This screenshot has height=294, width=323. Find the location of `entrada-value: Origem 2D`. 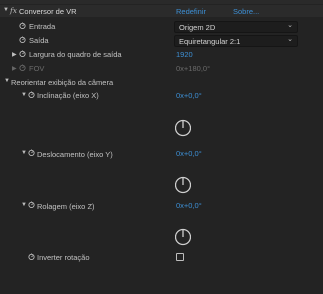

entrada-value: Origem 2D is located at coordinates (197, 27).